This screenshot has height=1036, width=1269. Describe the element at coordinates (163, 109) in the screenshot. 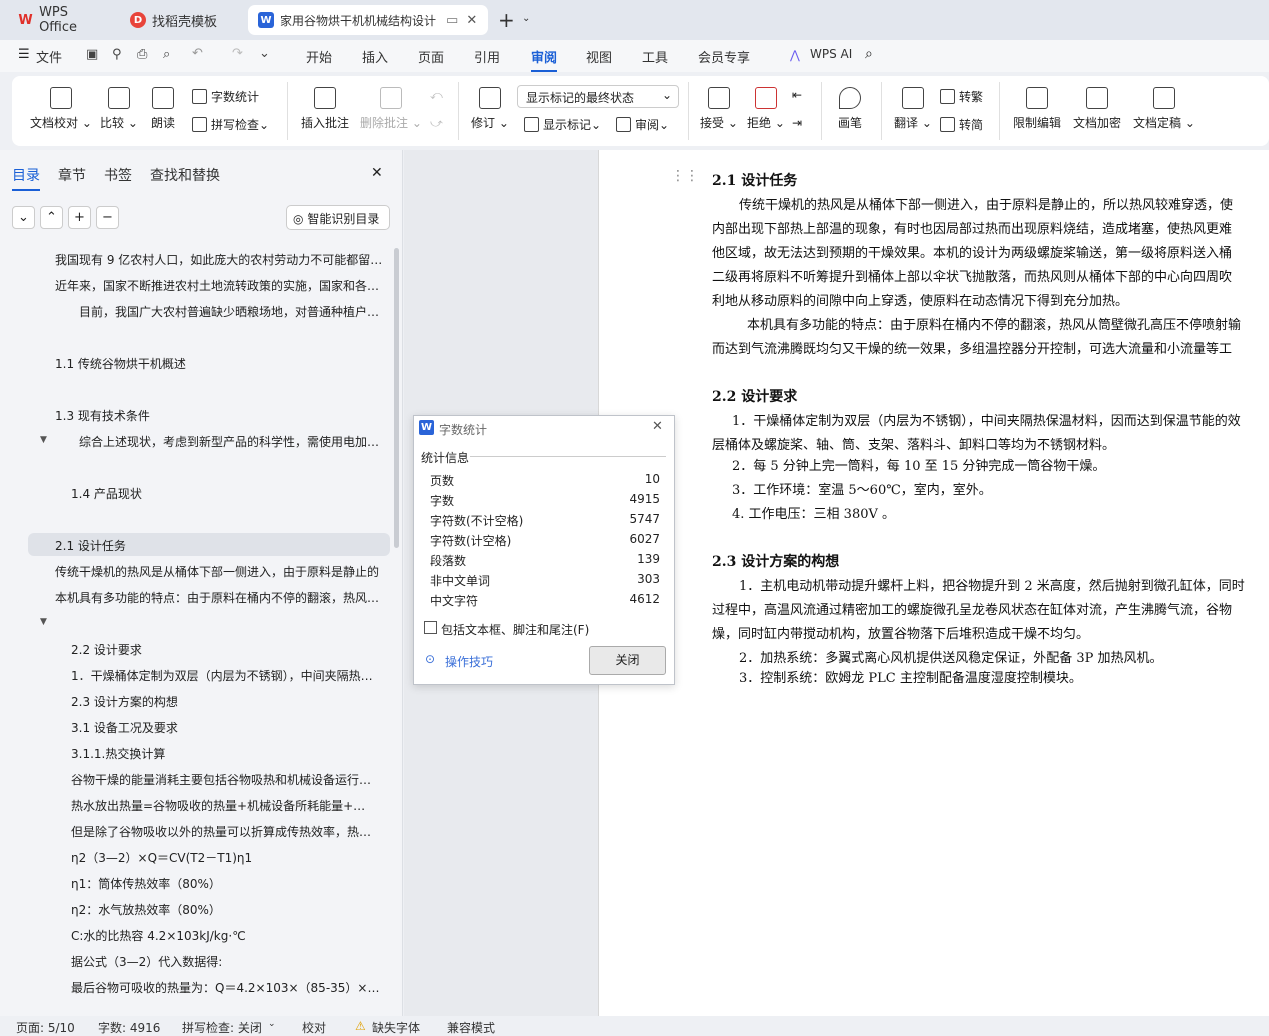

I see `read-aloud-button: 朗读` at that location.